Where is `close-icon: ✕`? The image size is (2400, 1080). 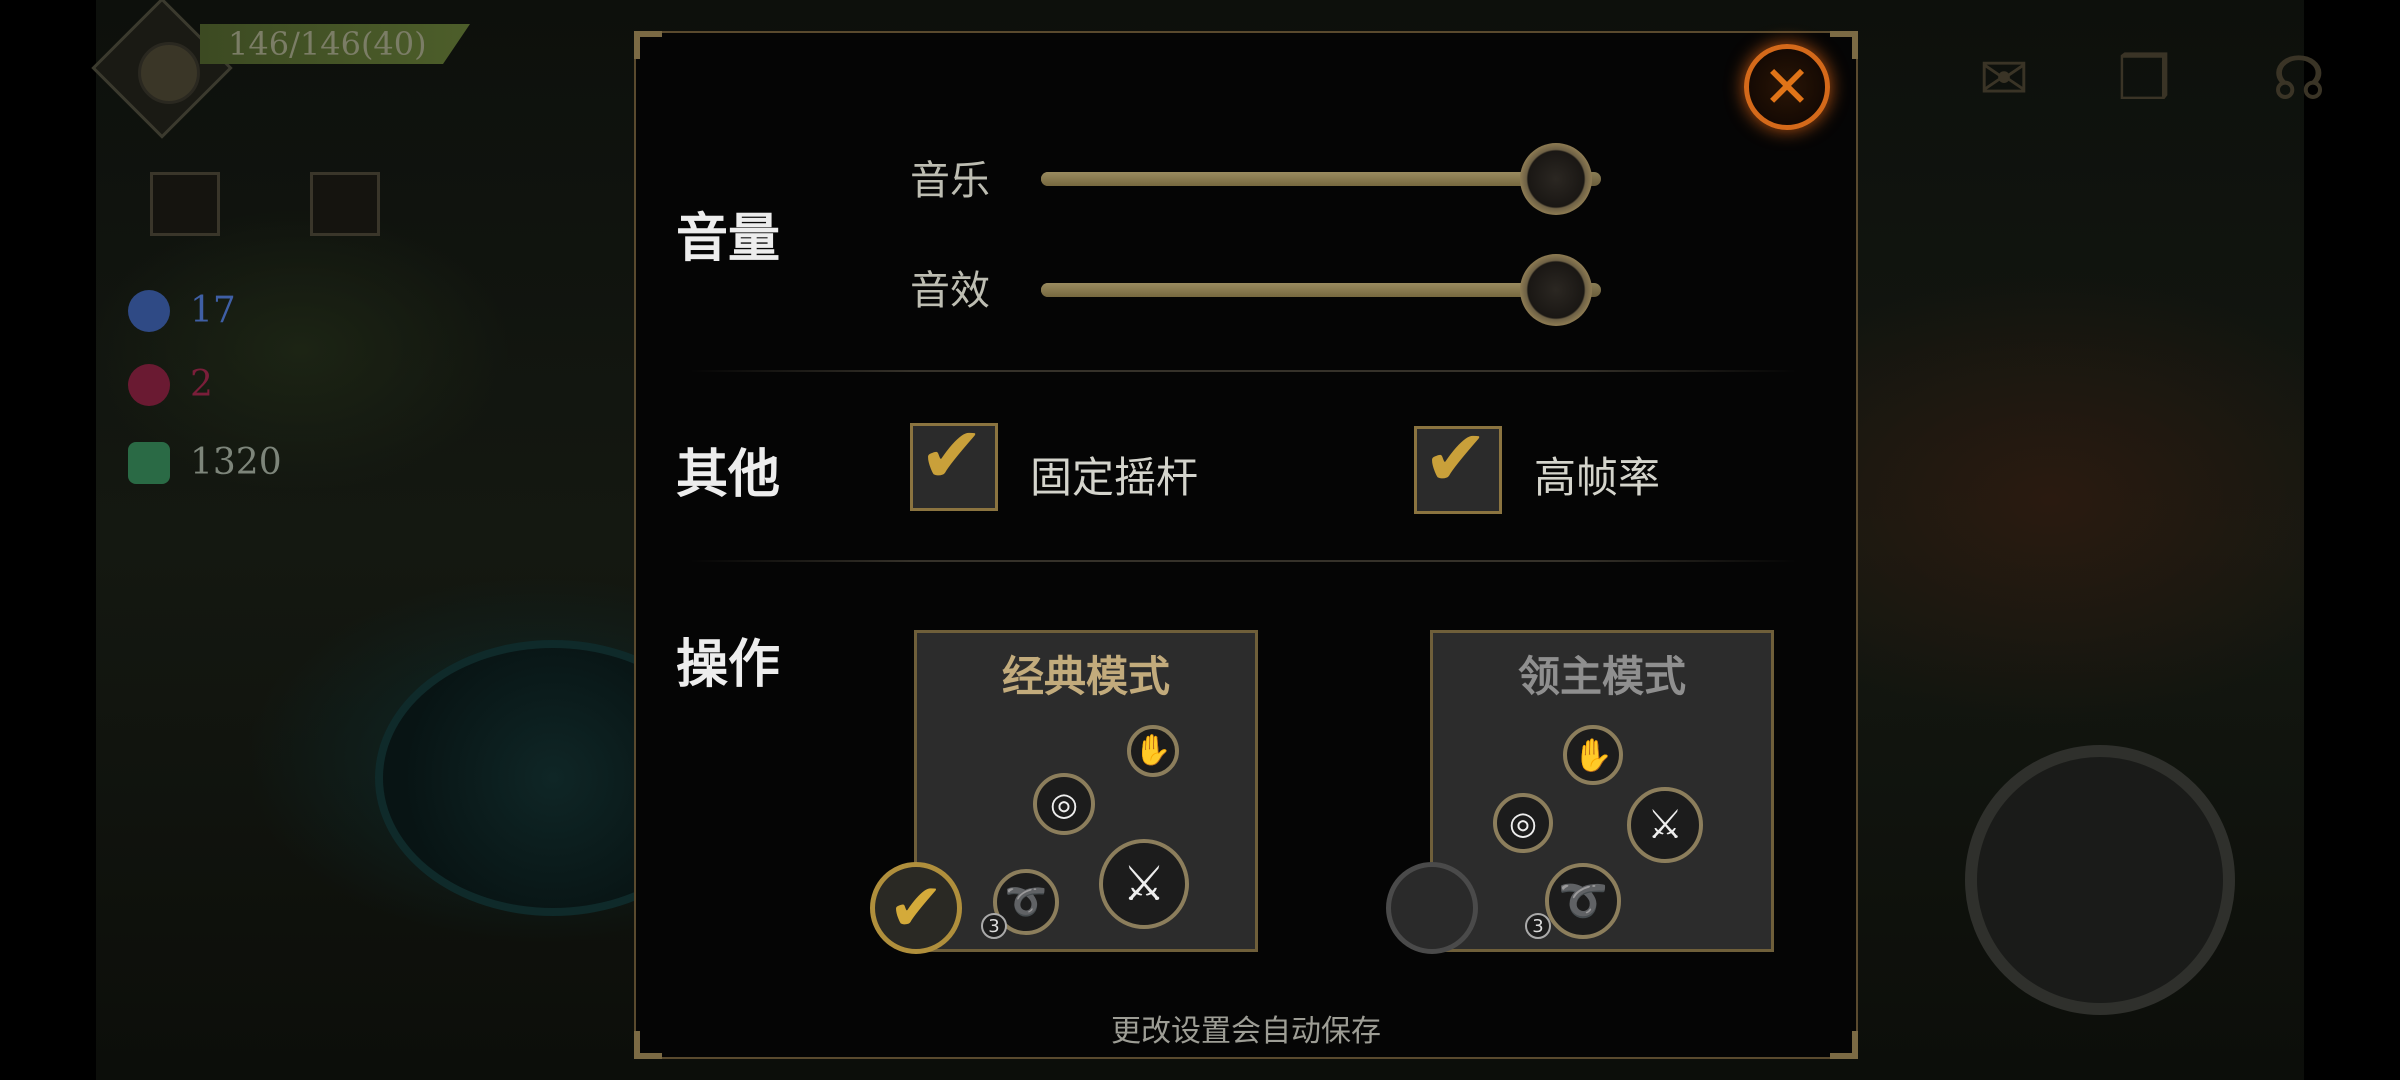 close-icon: ✕ is located at coordinates (1787, 87).